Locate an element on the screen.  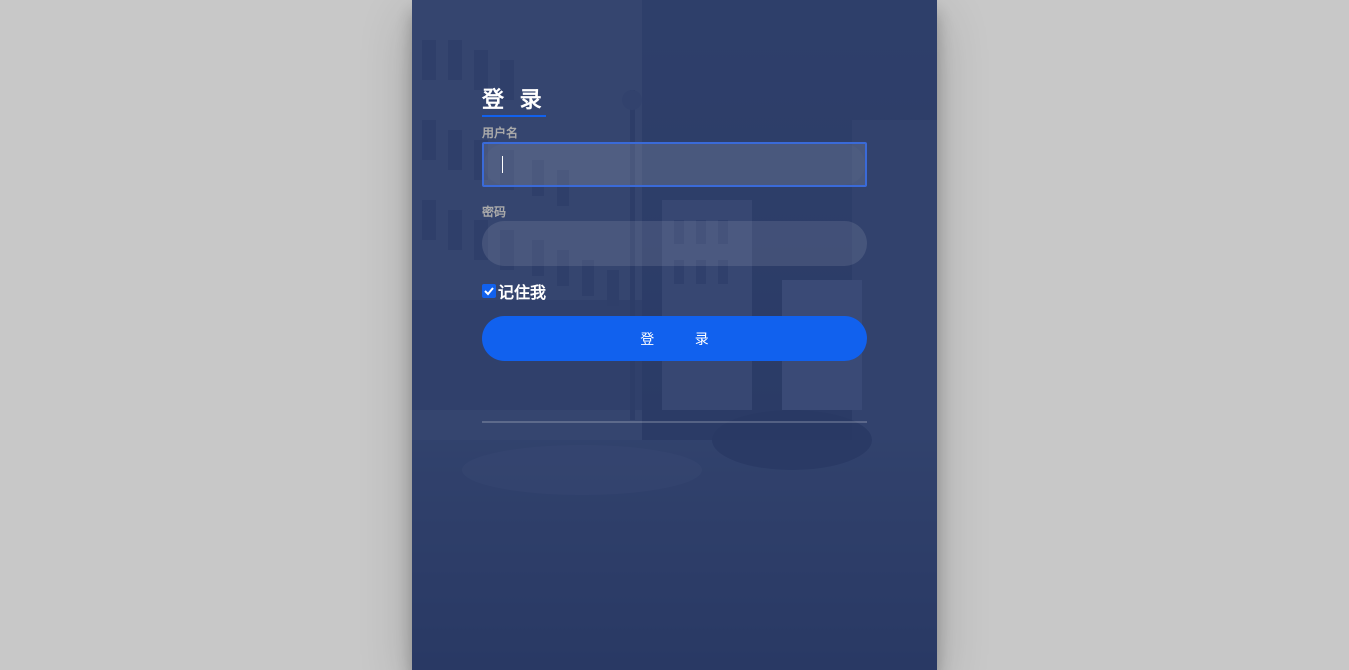
username-input is located at coordinates (674, 164).